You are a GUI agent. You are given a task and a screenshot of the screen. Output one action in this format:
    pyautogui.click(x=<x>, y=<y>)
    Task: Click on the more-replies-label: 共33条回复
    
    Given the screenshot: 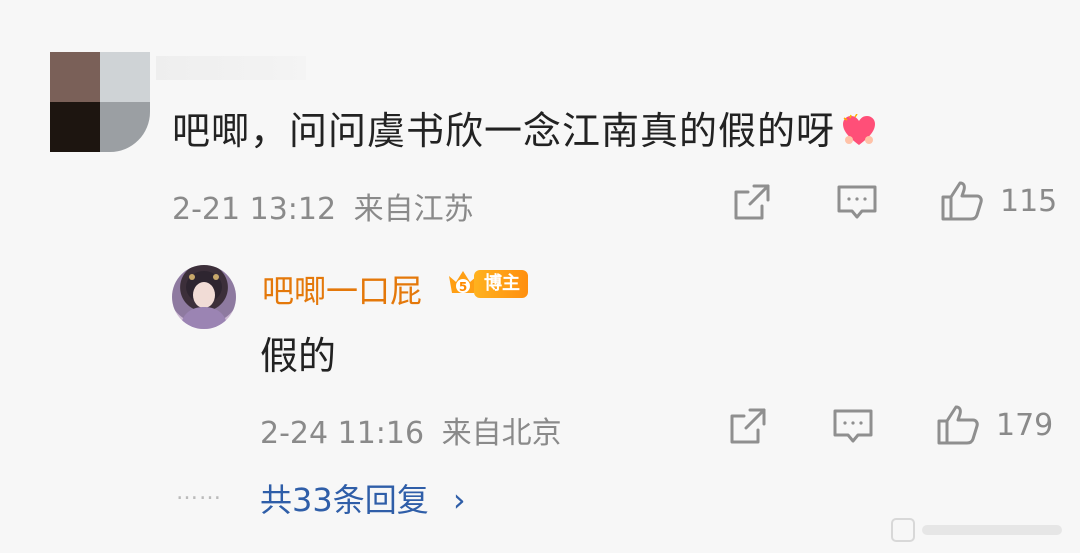 What is the action you would take?
    pyautogui.click(x=344, y=500)
    